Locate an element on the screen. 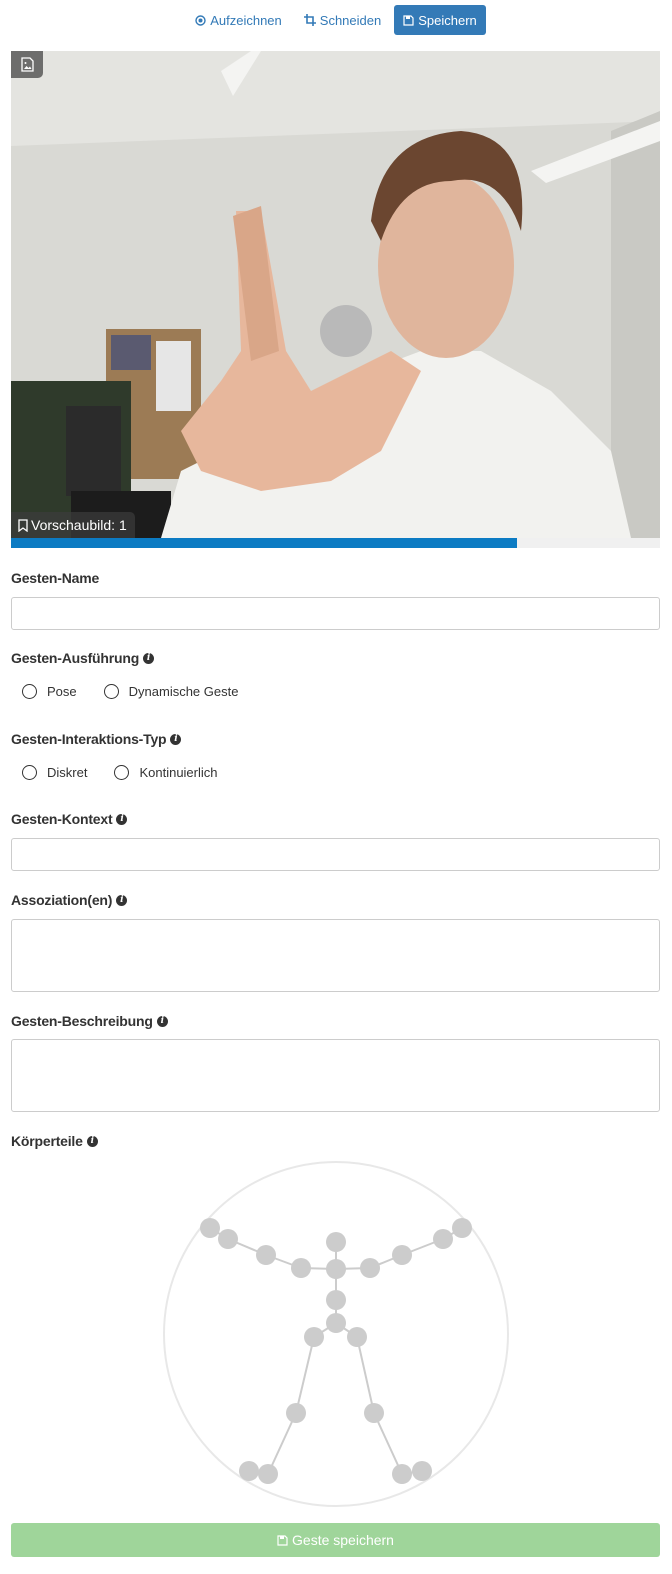  joint-shL is located at coordinates (301, 1268).